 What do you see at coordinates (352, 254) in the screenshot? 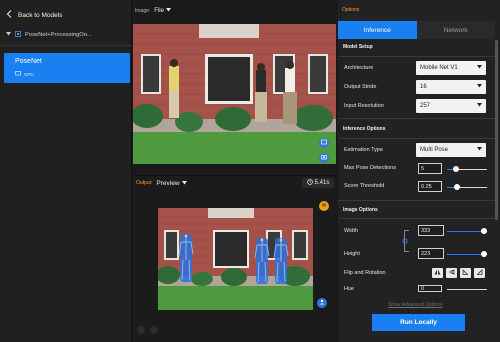
I see `height-label: Height` at bounding box center [352, 254].